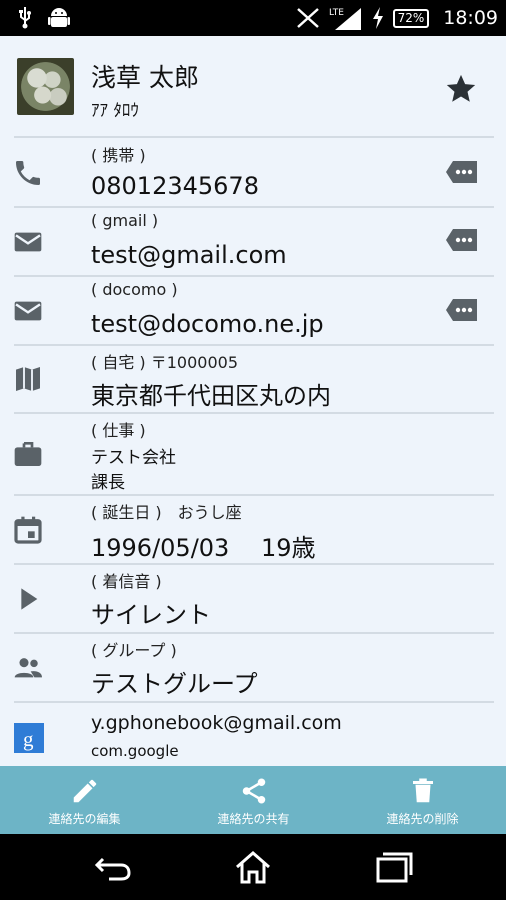 Image resolution: width=506 pixels, height=900 pixels. I want to click on home-icon, so click(253, 867).